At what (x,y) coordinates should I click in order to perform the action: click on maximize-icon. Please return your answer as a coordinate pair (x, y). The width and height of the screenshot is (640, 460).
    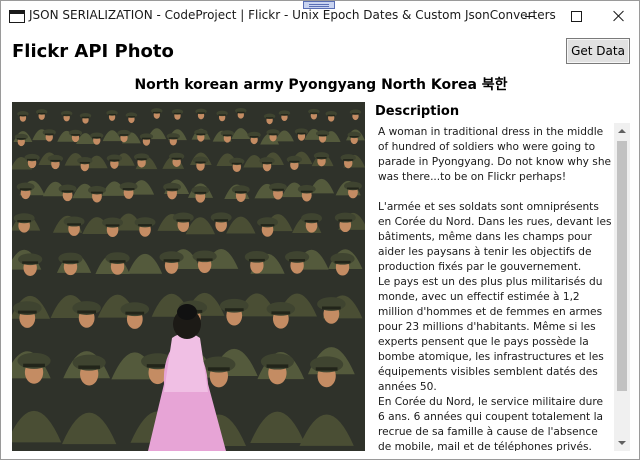
    Looking at the image, I should click on (576, 16).